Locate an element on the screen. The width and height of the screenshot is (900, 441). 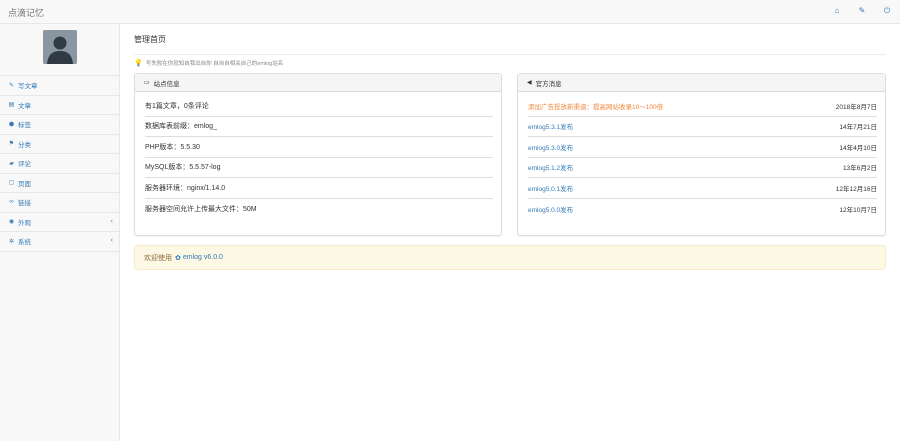
power-icon: ⏻ is located at coordinates (887, 11).